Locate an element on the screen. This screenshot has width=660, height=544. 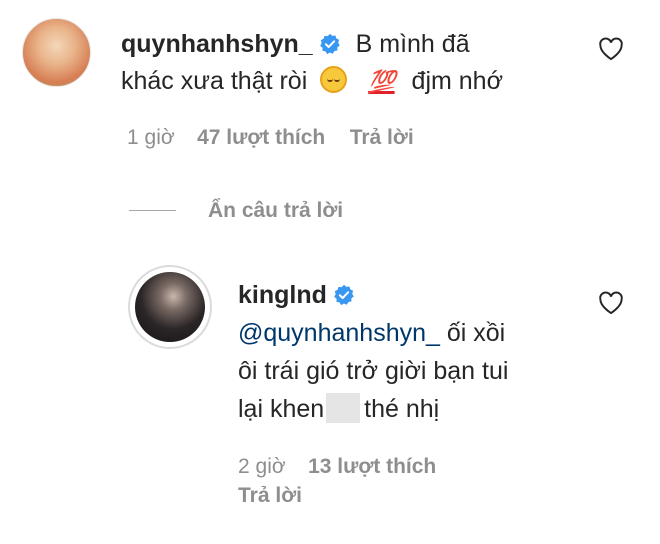
avatar-kinglnd is located at coordinates (170, 307).